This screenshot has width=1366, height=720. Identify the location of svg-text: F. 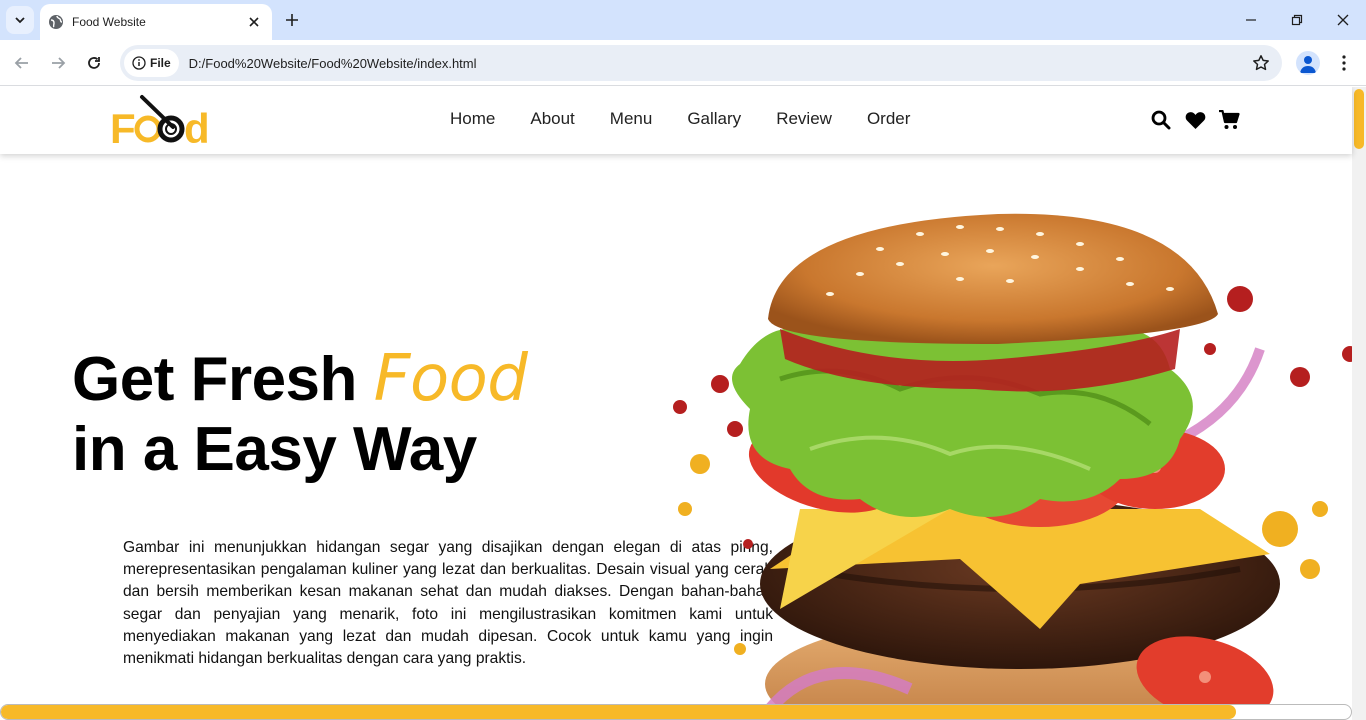
(122, 127).